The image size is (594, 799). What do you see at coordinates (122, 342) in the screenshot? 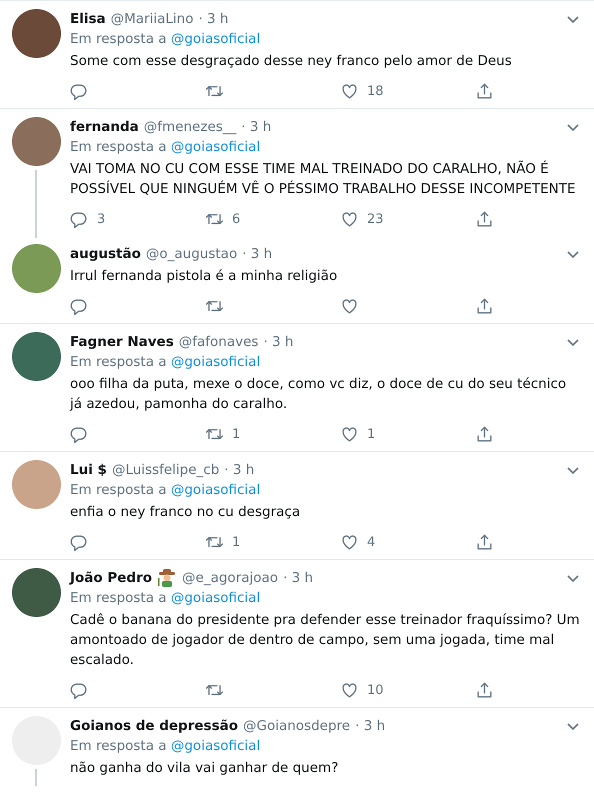
I see `user-name: Fagner Naves` at bounding box center [122, 342].